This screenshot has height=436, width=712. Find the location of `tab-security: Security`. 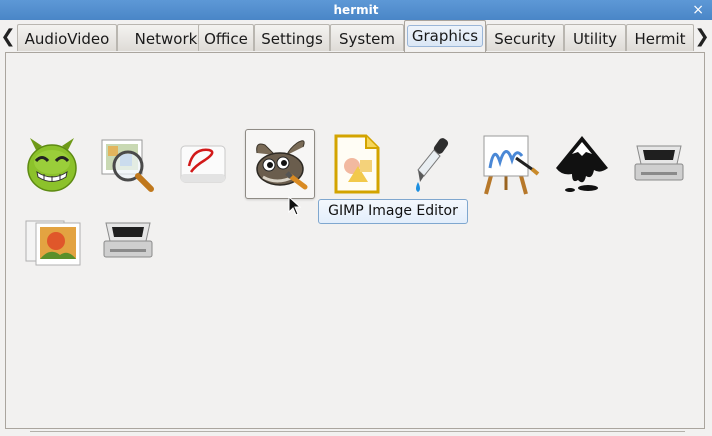

tab-security: Security is located at coordinates (525, 37).